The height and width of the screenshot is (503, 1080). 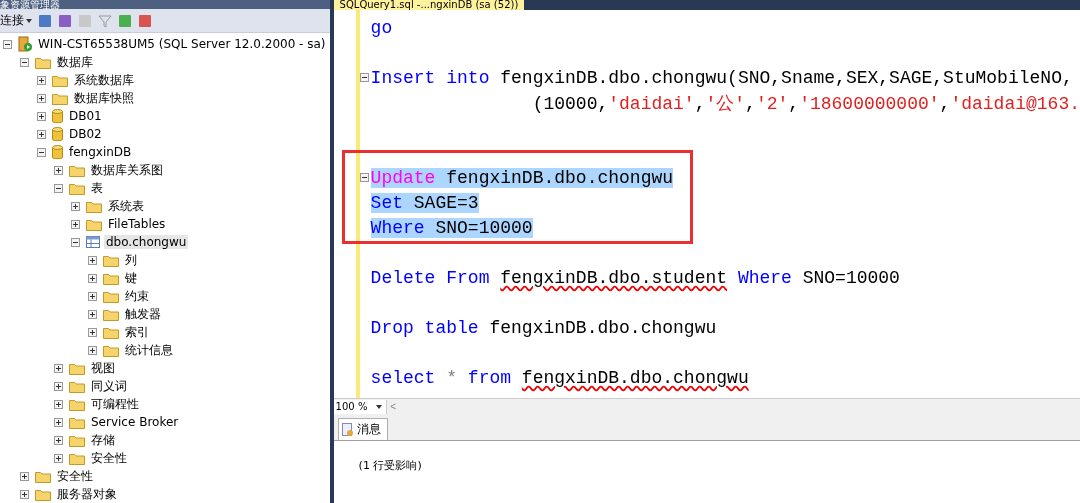 What do you see at coordinates (149, 350) in the screenshot?
I see `tree-item: 统计信息` at bounding box center [149, 350].